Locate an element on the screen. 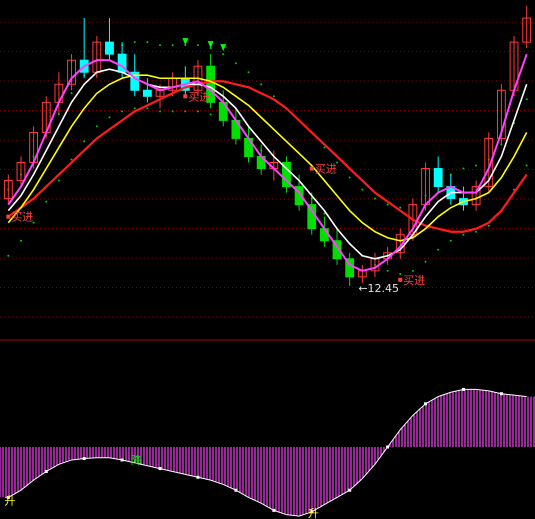  oscillator-label: 降 is located at coordinates (136, 460).